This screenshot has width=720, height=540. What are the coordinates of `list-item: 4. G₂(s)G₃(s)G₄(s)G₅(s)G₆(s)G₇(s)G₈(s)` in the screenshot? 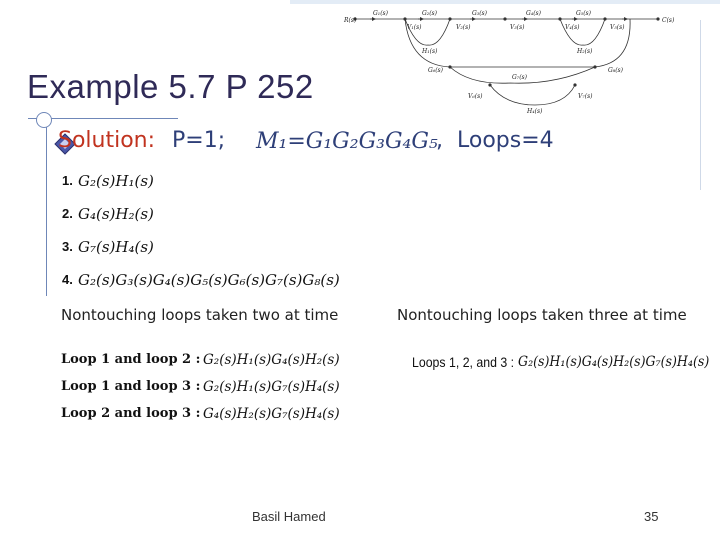 It's located at (212, 279).